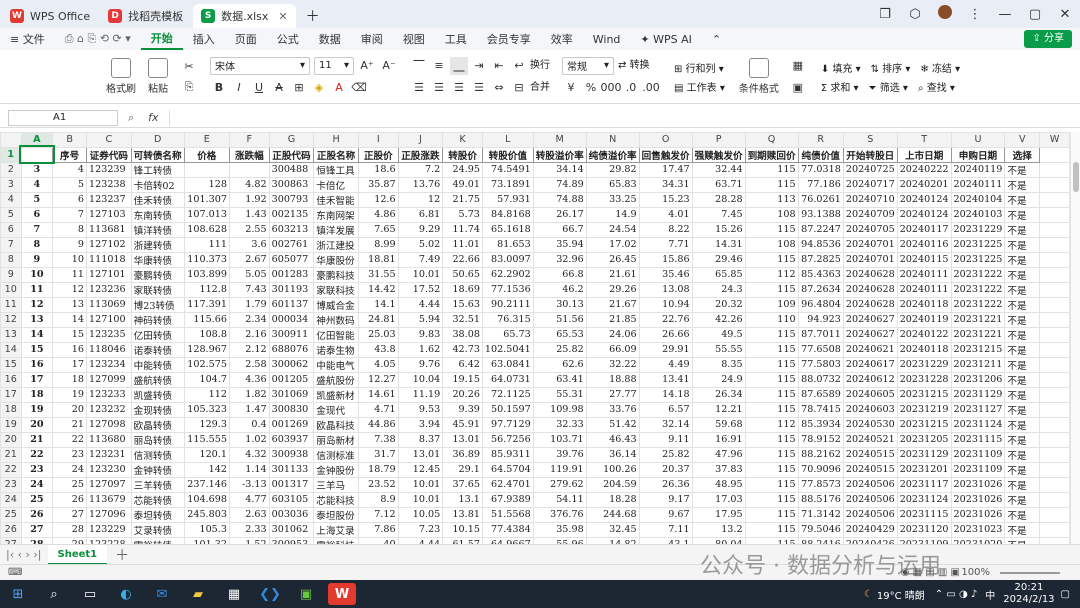  What do you see at coordinates (820, 140) in the screenshot?
I see `column-header: R` at bounding box center [820, 140].